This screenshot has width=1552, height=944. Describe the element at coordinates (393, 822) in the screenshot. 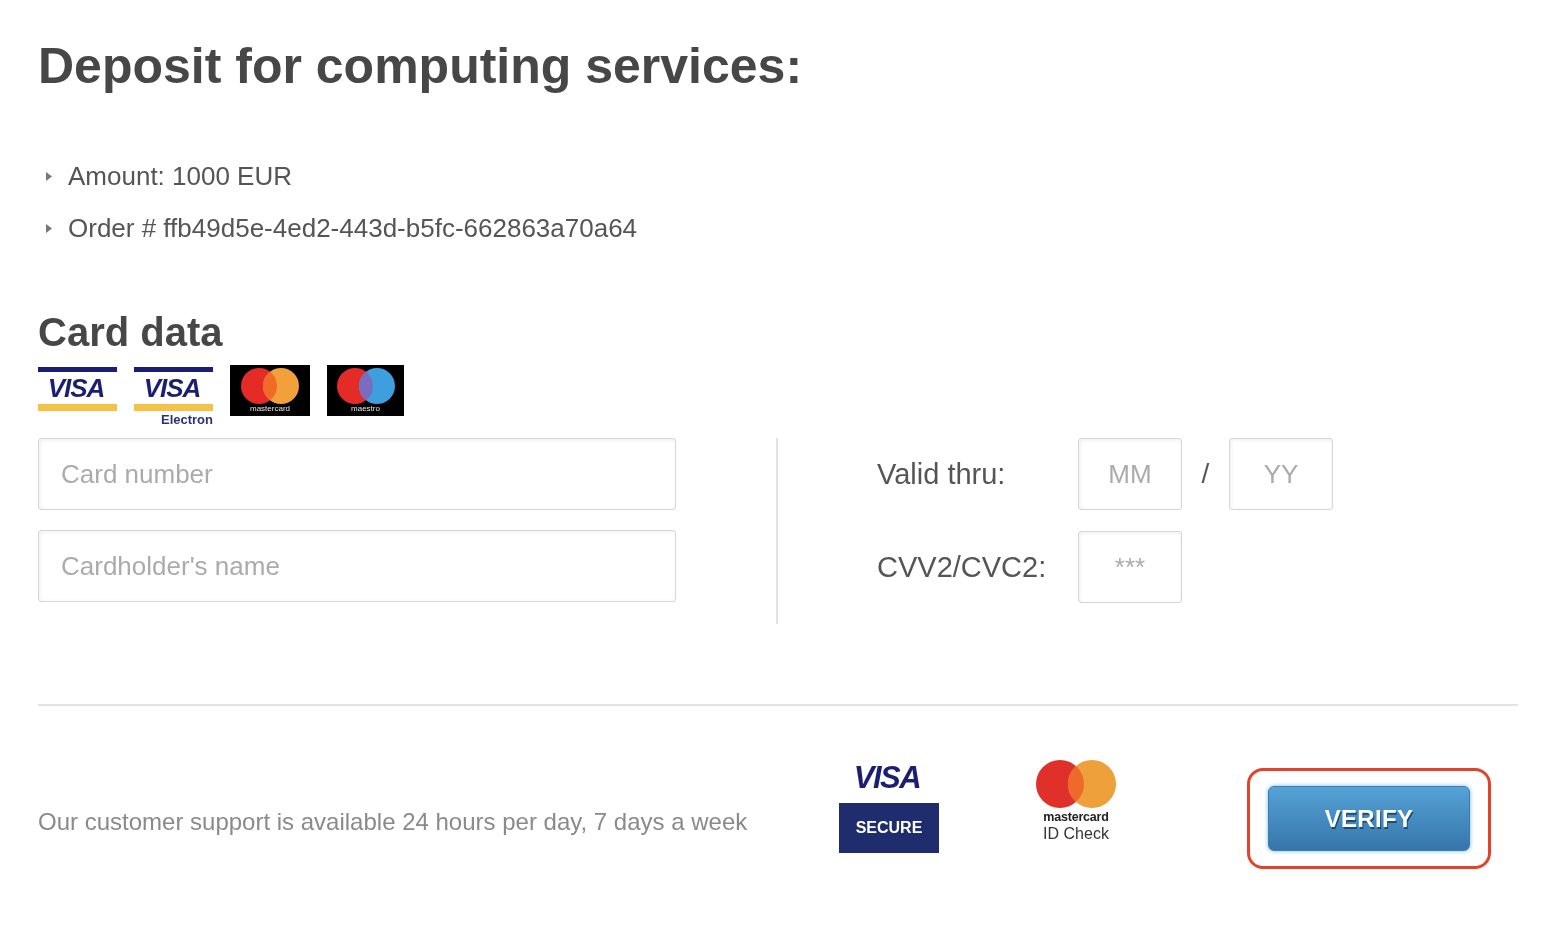

I see `support-text: Our customer support is available 24 hours per day, 7 days a week` at that location.